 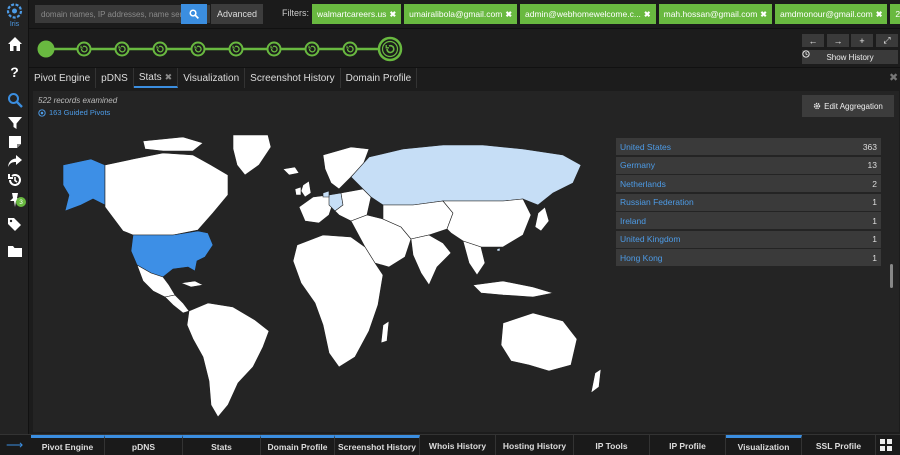 What do you see at coordinates (42, 112) in the screenshot?
I see `eye-icon` at bounding box center [42, 112].